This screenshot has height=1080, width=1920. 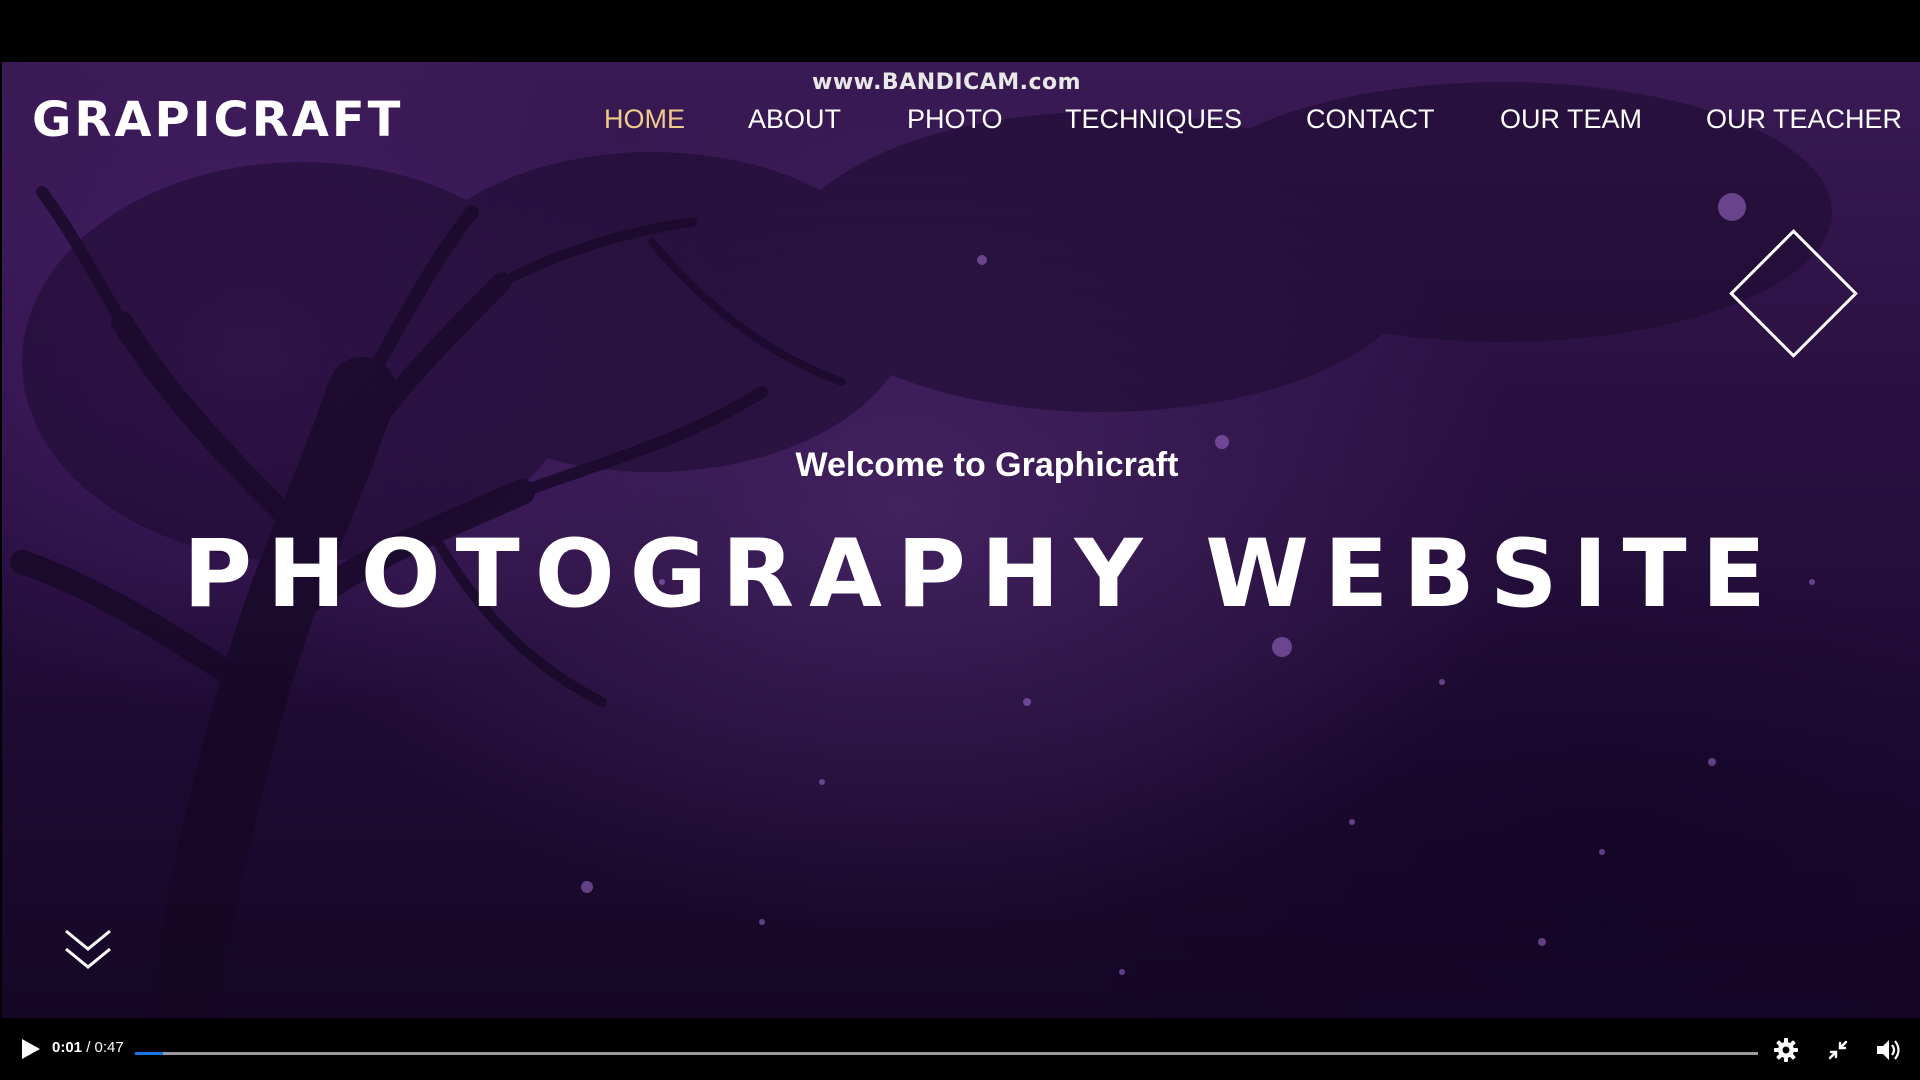 I want to click on scroll-down-chevron-icon, so click(x=88, y=950).